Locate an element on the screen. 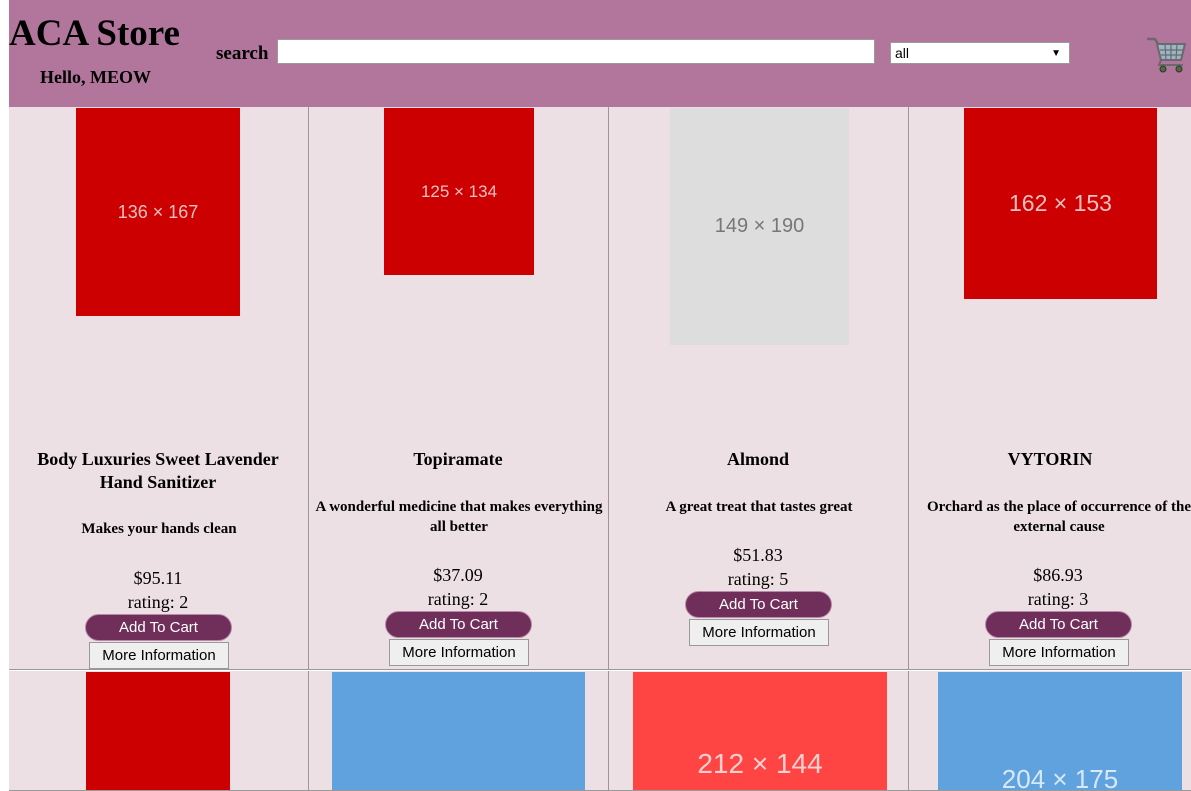 The width and height of the screenshot is (1191, 791). product-image: 125 × 134 is located at coordinates (459, 191).